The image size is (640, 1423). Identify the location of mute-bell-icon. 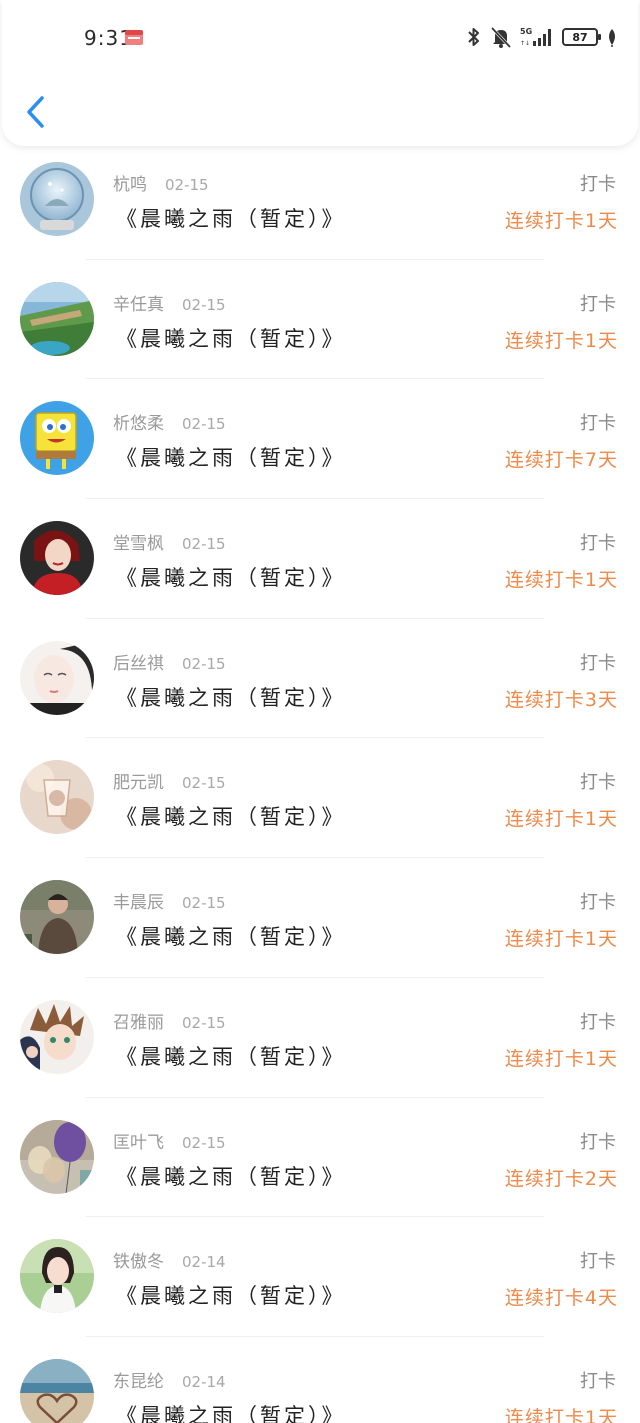
(501, 37).